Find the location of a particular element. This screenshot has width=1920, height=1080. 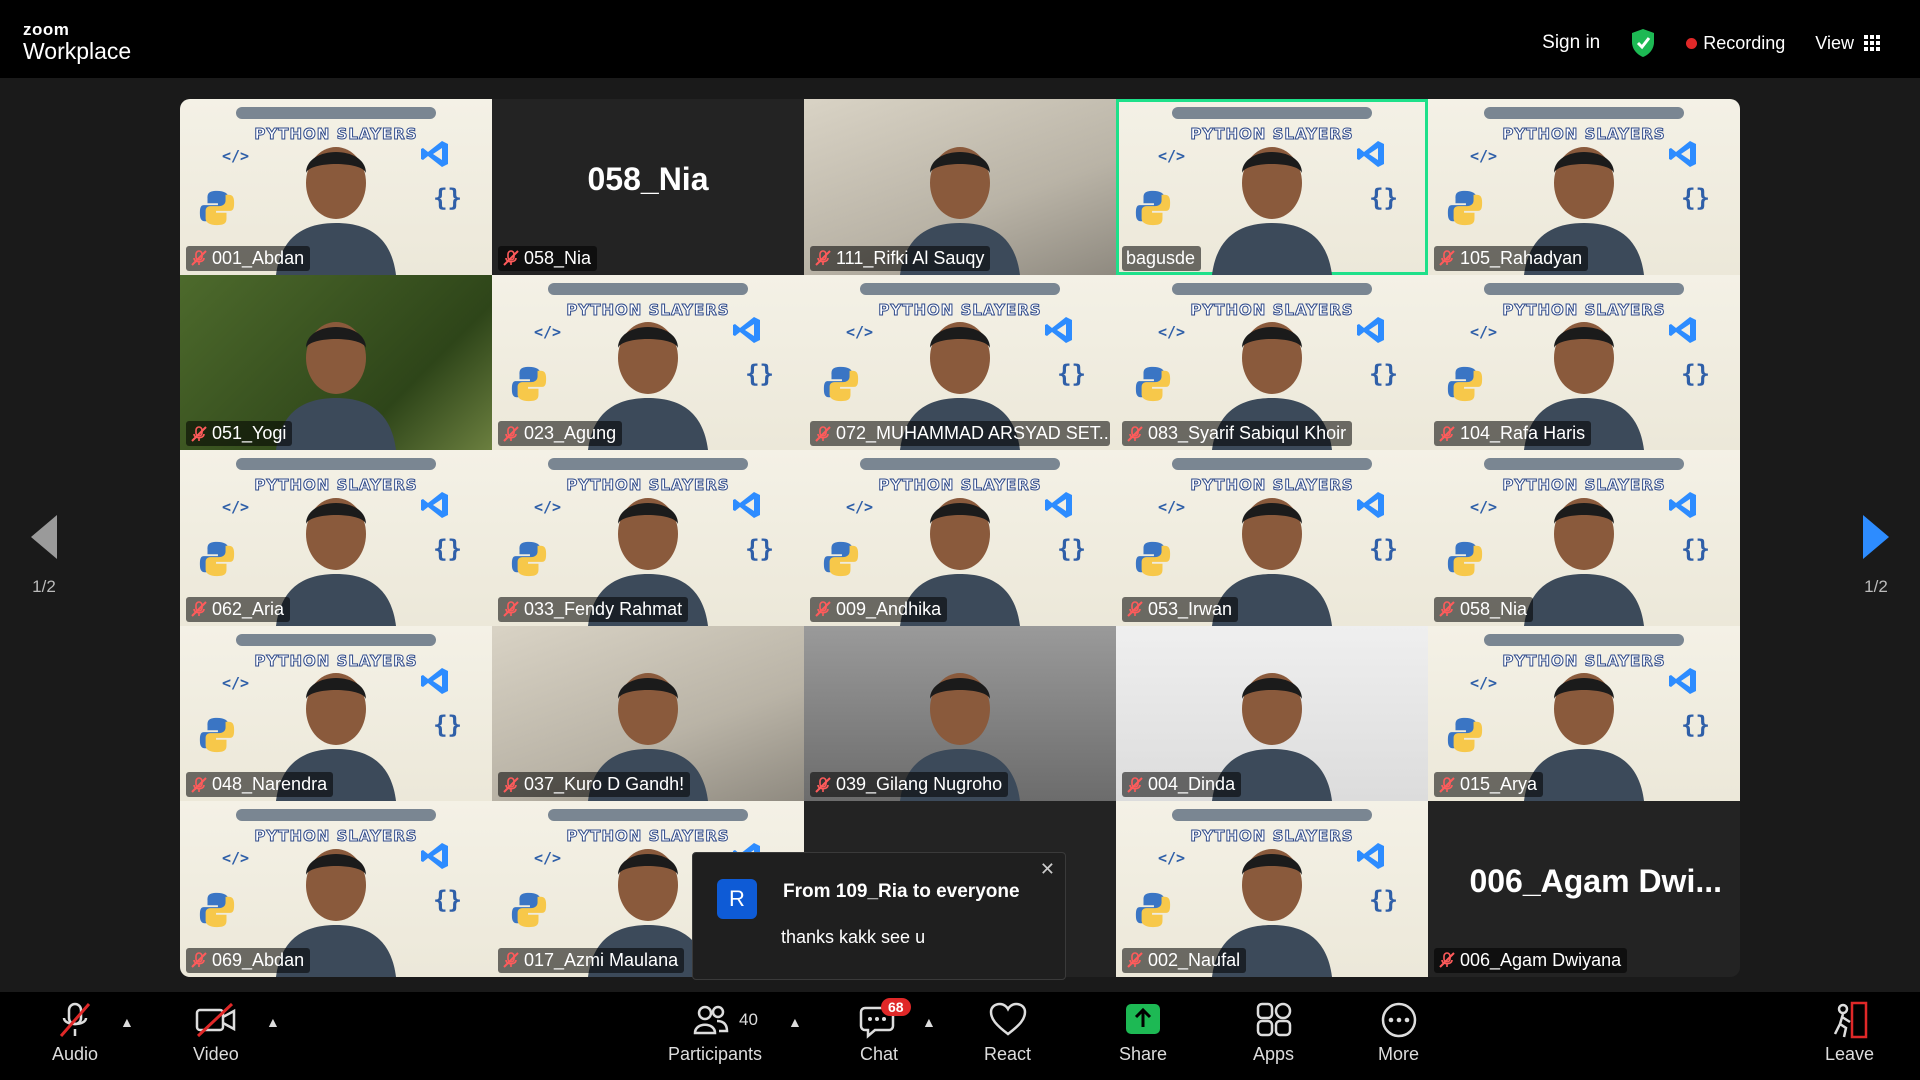

participant-tile: PYTHON SLAYERS{} </> 053_Irwan is located at coordinates (1272, 538).